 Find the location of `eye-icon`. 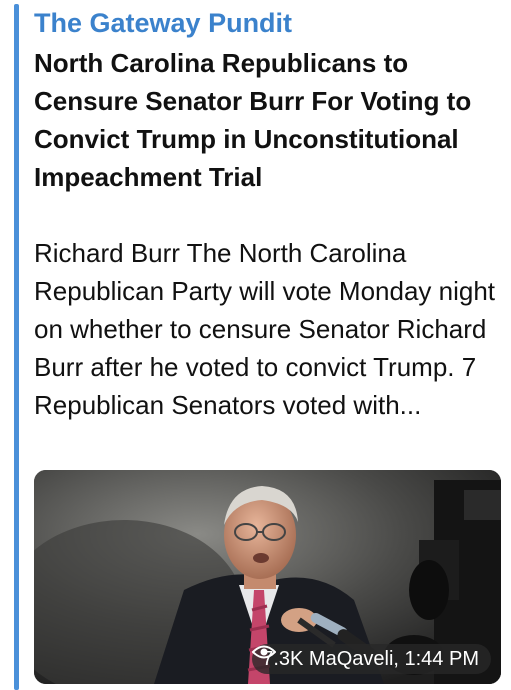

eye-icon is located at coordinates (264, 652).